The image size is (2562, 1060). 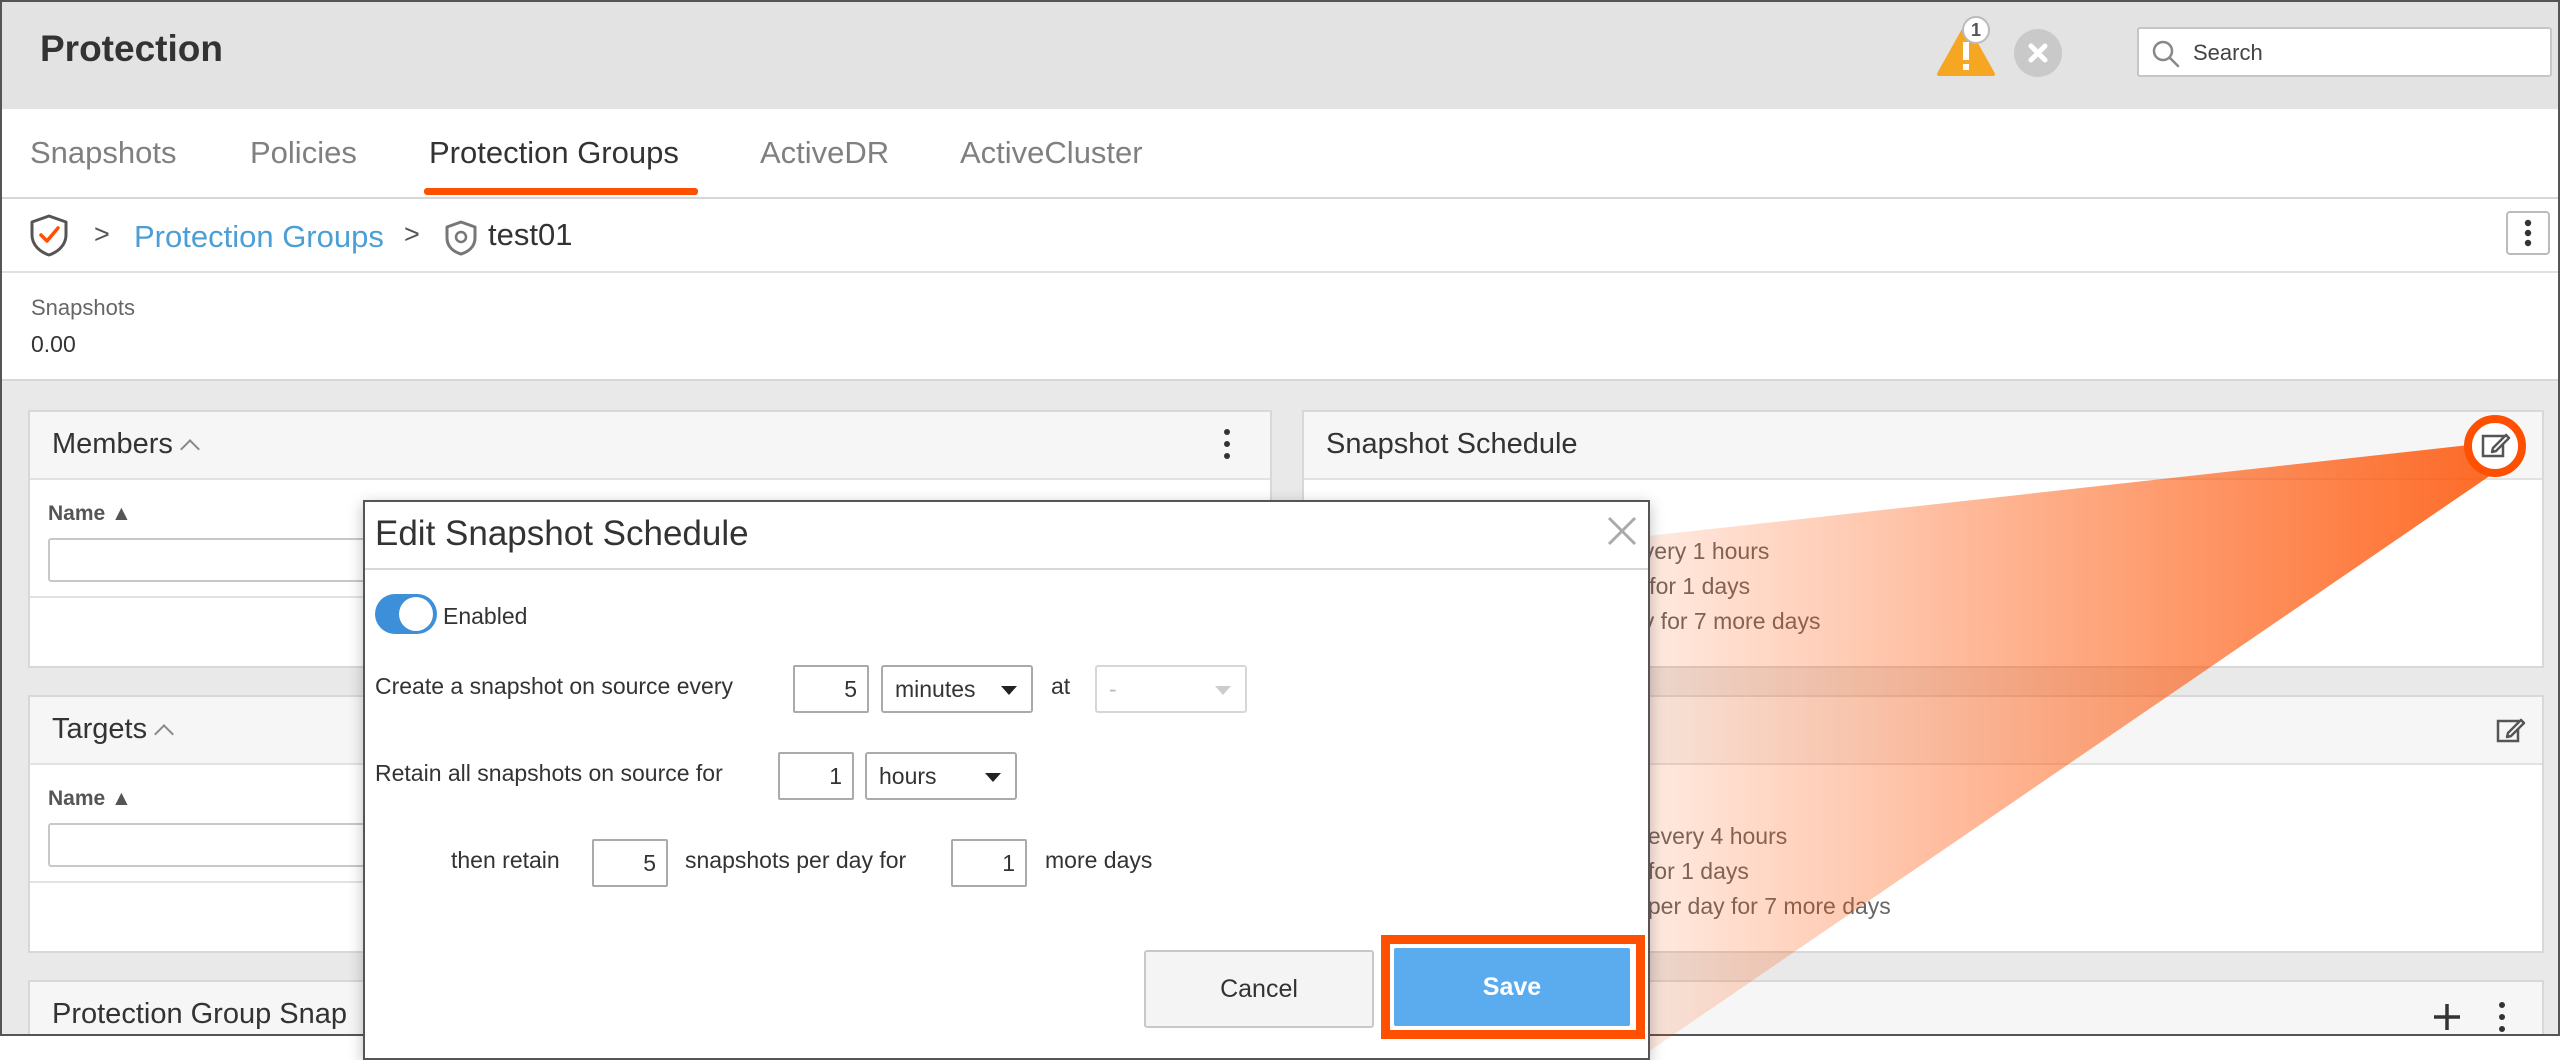 I want to click on edit-replication-schedule-icon, so click(x=2510, y=731).